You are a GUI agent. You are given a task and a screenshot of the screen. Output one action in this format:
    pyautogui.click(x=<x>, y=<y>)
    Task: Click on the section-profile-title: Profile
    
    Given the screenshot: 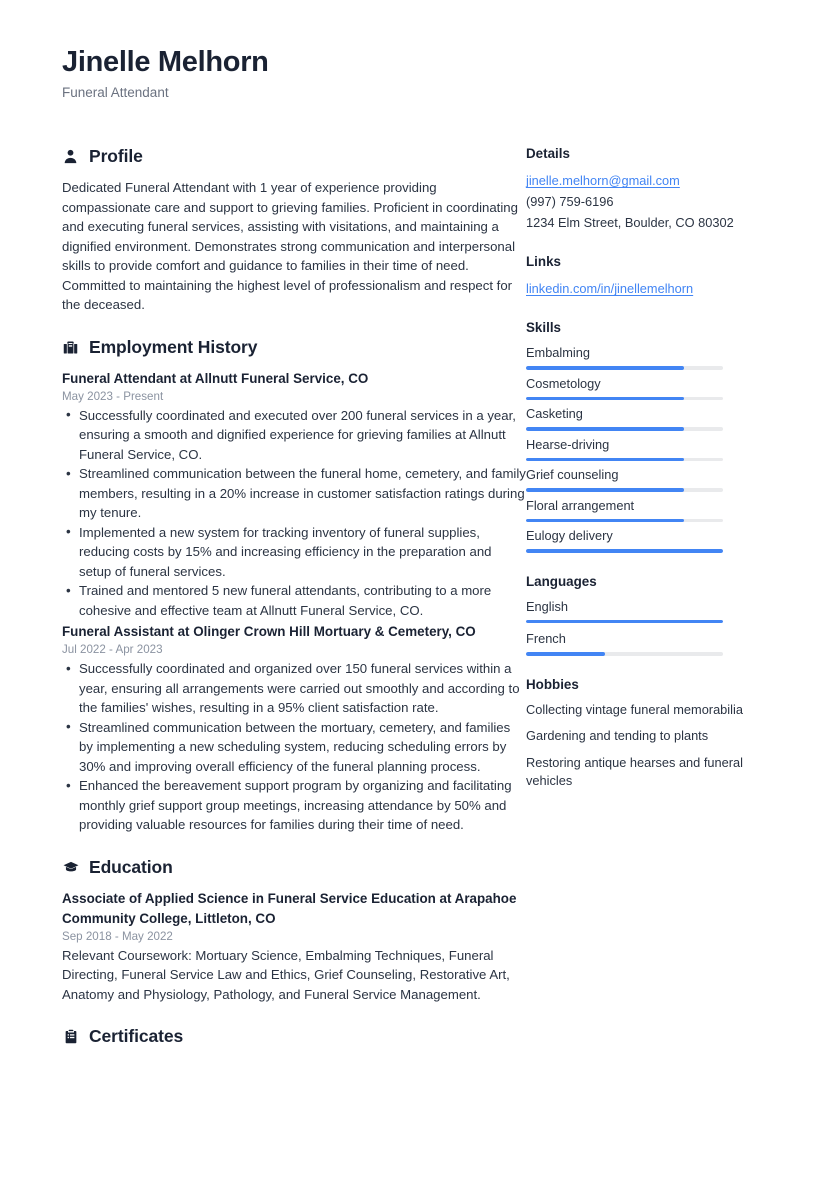 What is the action you would take?
    pyautogui.click(x=116, y=156)
    